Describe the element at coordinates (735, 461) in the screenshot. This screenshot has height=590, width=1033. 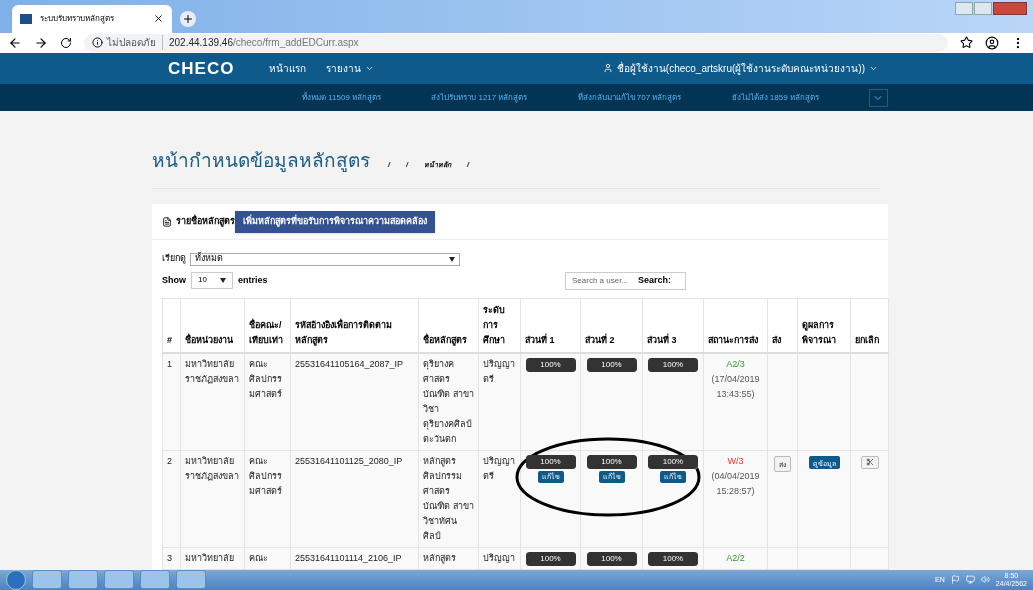
I see `status-text: W/3` at that location.